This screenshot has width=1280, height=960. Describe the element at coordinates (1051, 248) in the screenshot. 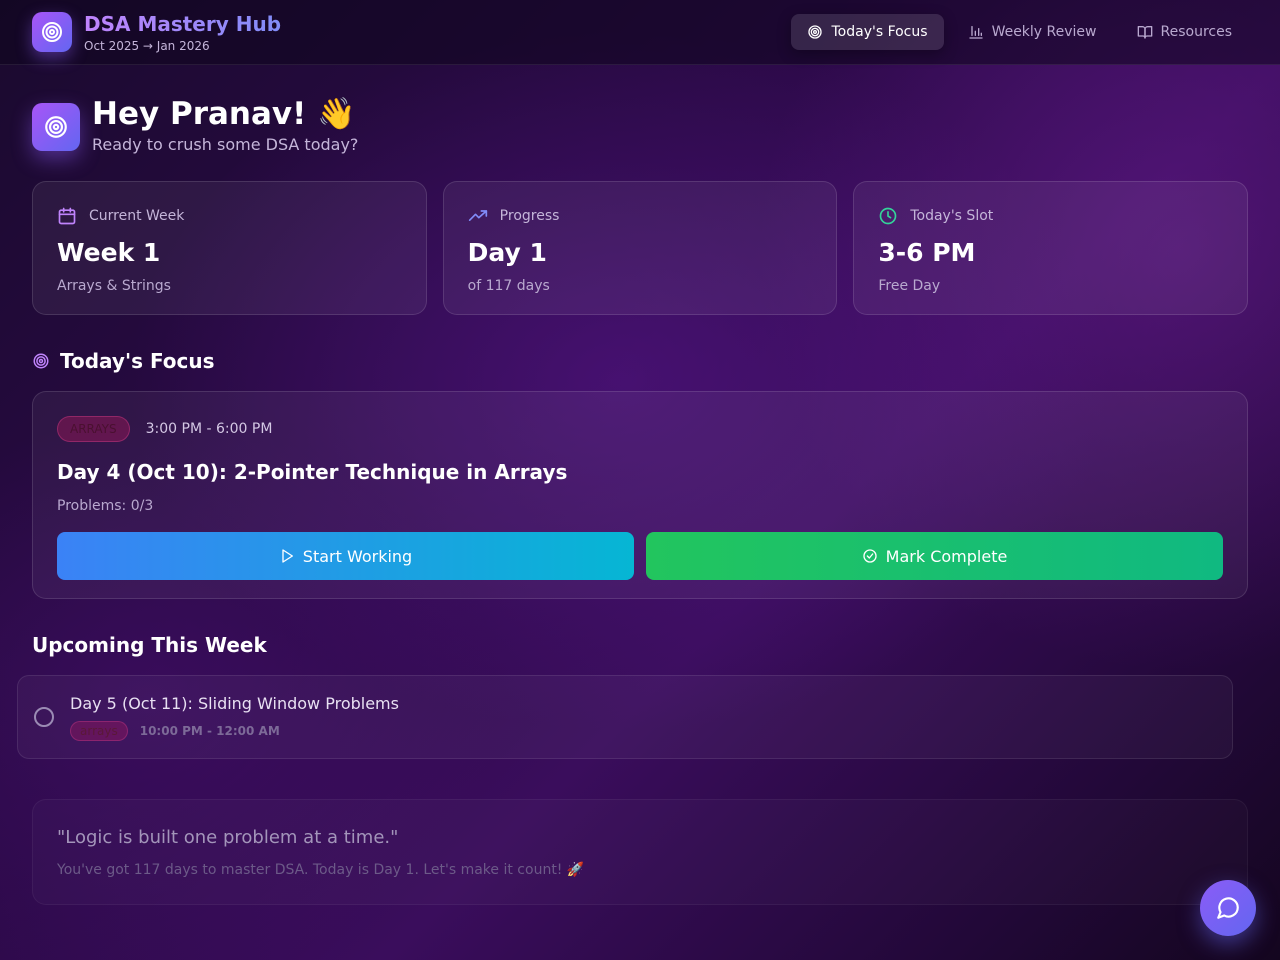

I see `stat-card-todays-slot: Today's Slot 3-6 PM Free Day` at that location.